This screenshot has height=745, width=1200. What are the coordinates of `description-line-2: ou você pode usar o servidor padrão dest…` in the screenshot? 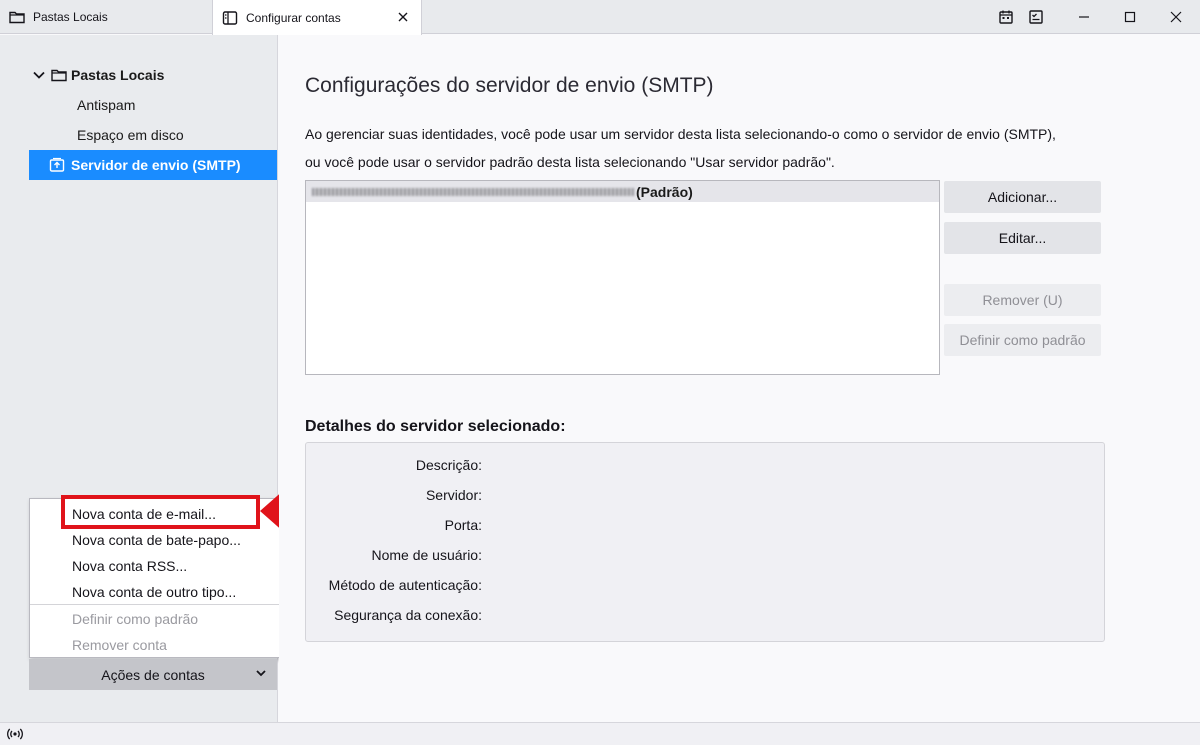 It's located at (570, 162).